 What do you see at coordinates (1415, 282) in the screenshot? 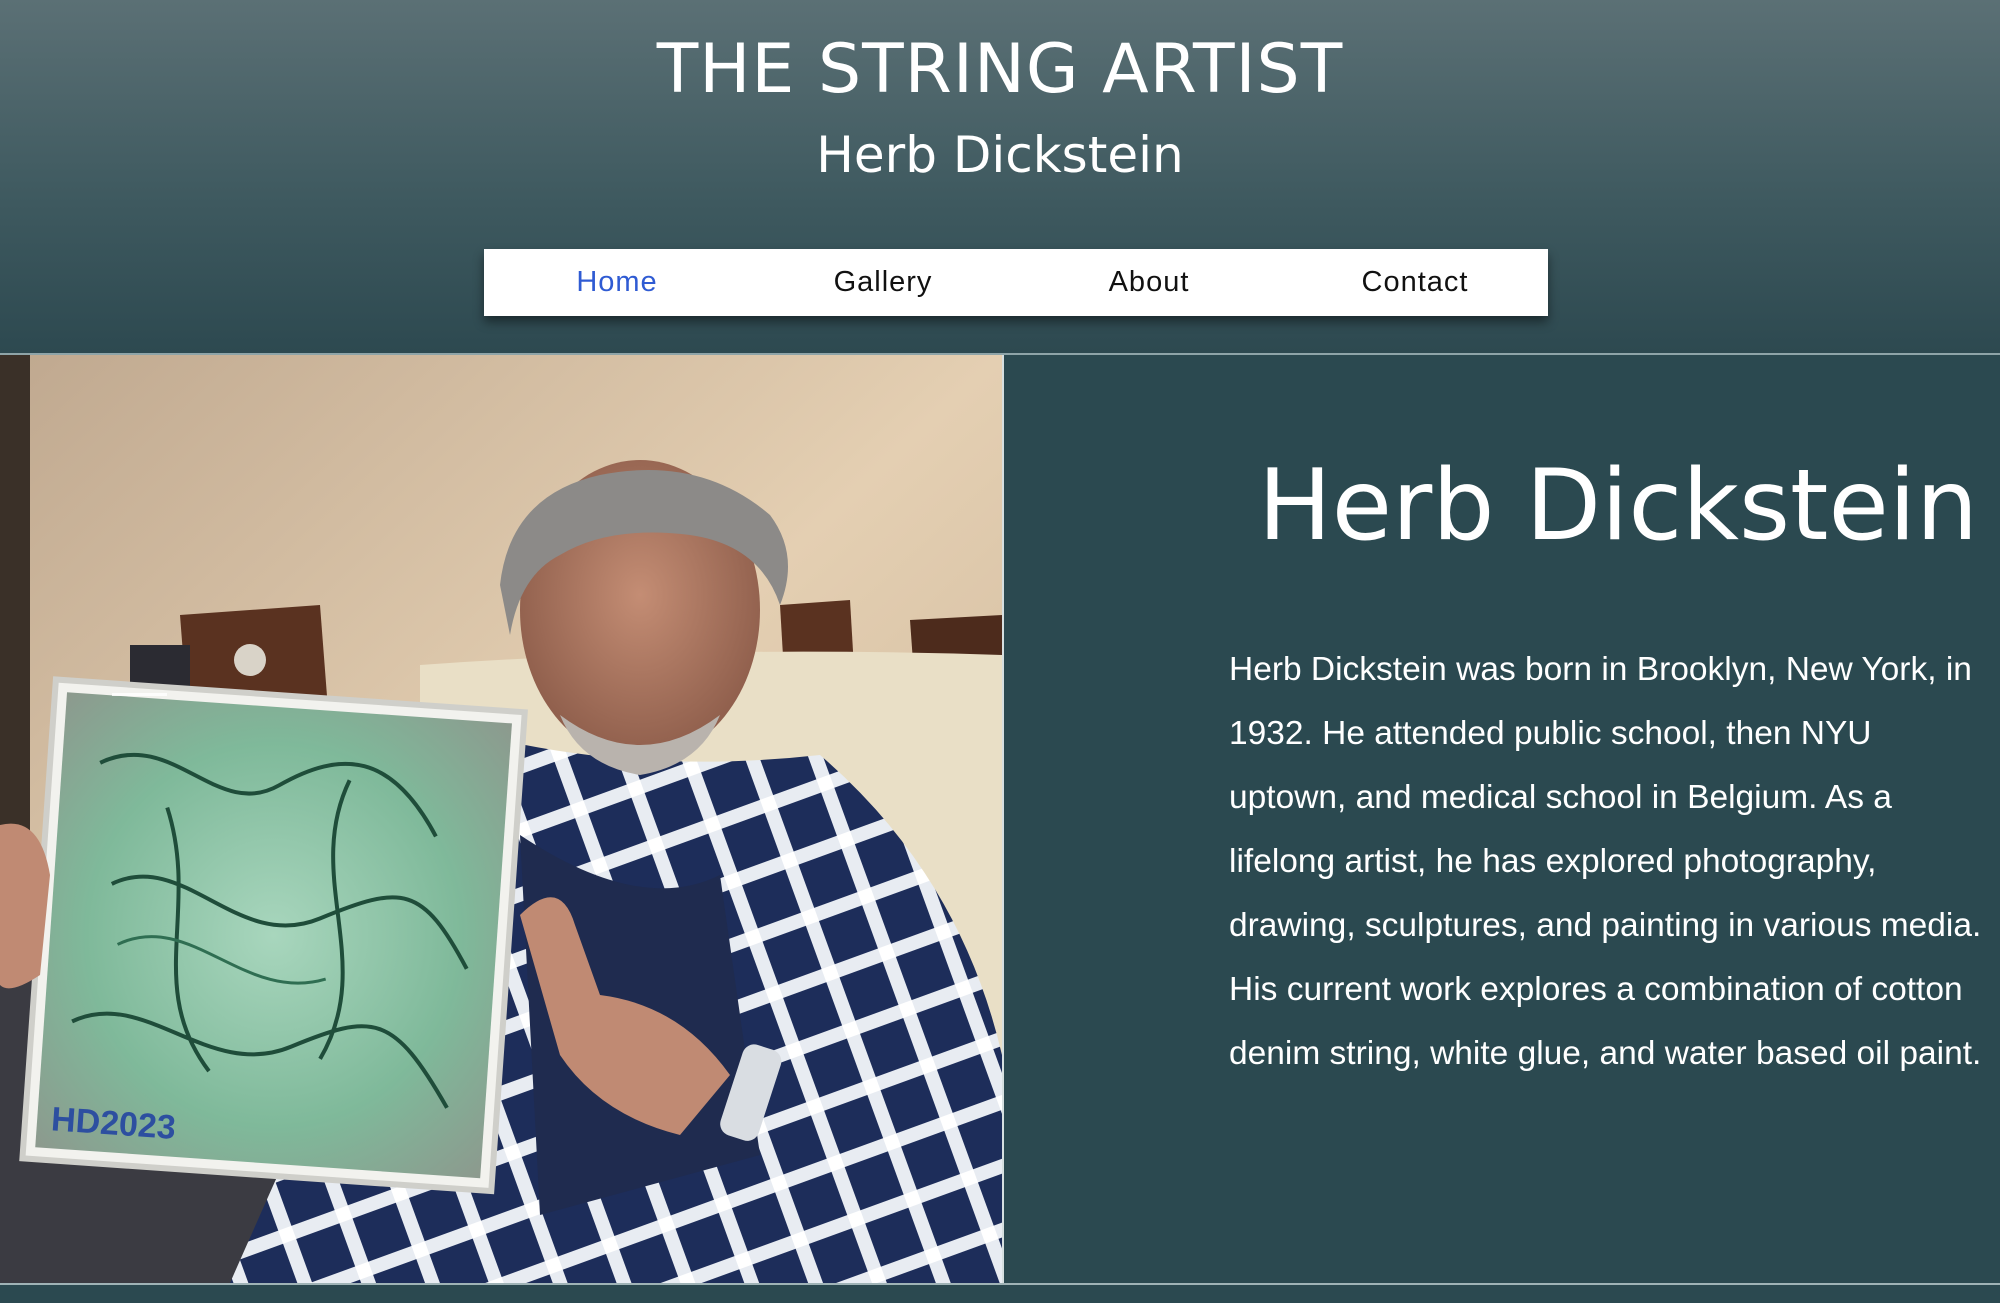
I see `nav-contact: Contact` at bounding box center [1415, 282].